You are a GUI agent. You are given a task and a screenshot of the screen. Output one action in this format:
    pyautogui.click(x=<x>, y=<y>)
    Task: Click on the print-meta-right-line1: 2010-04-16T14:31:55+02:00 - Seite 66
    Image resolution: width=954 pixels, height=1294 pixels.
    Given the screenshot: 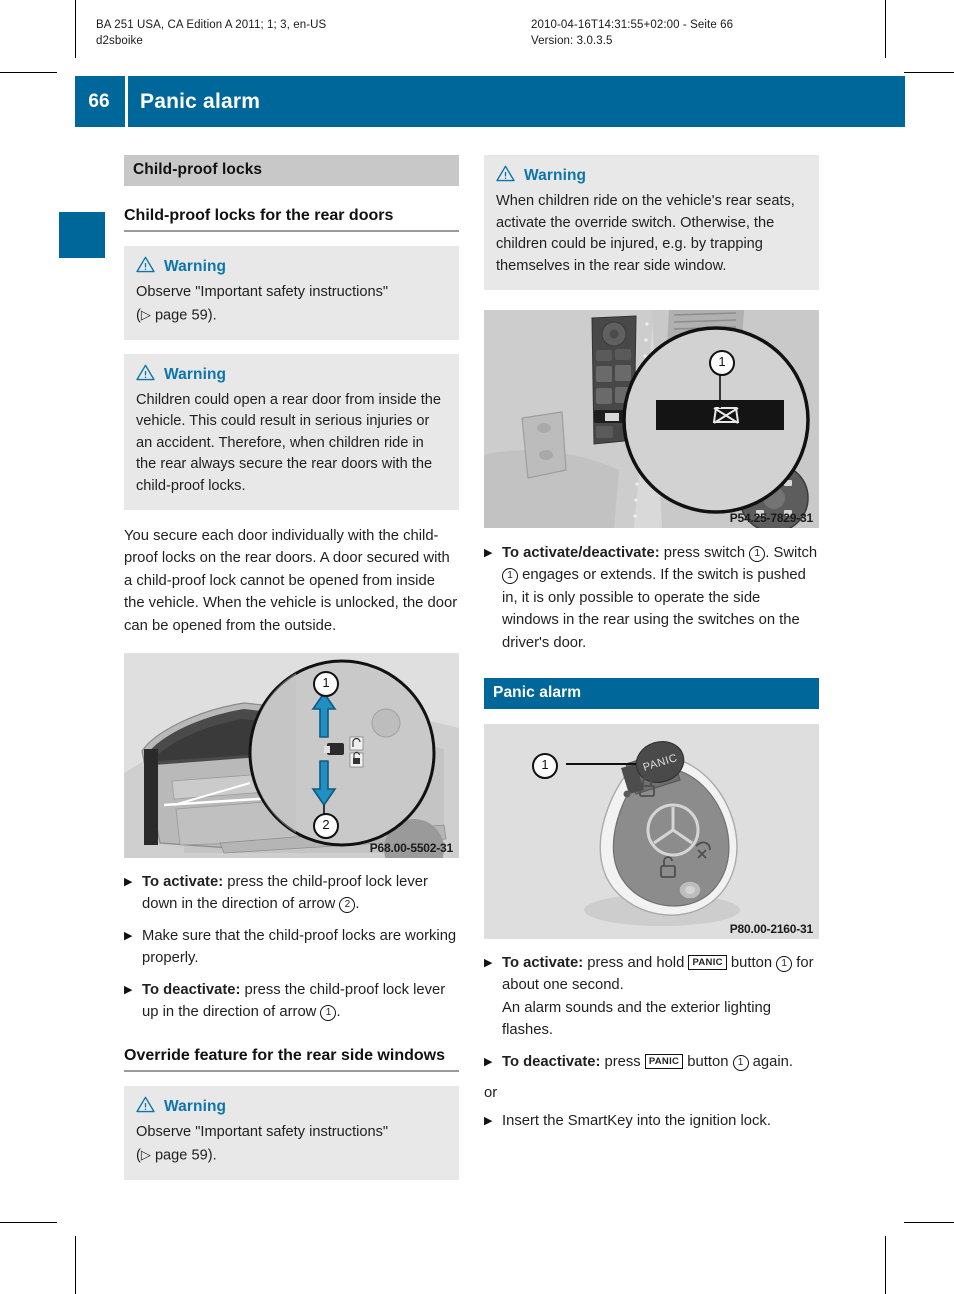 What is the action you would take?
    pyautogui.click(x=632, y=25)
    